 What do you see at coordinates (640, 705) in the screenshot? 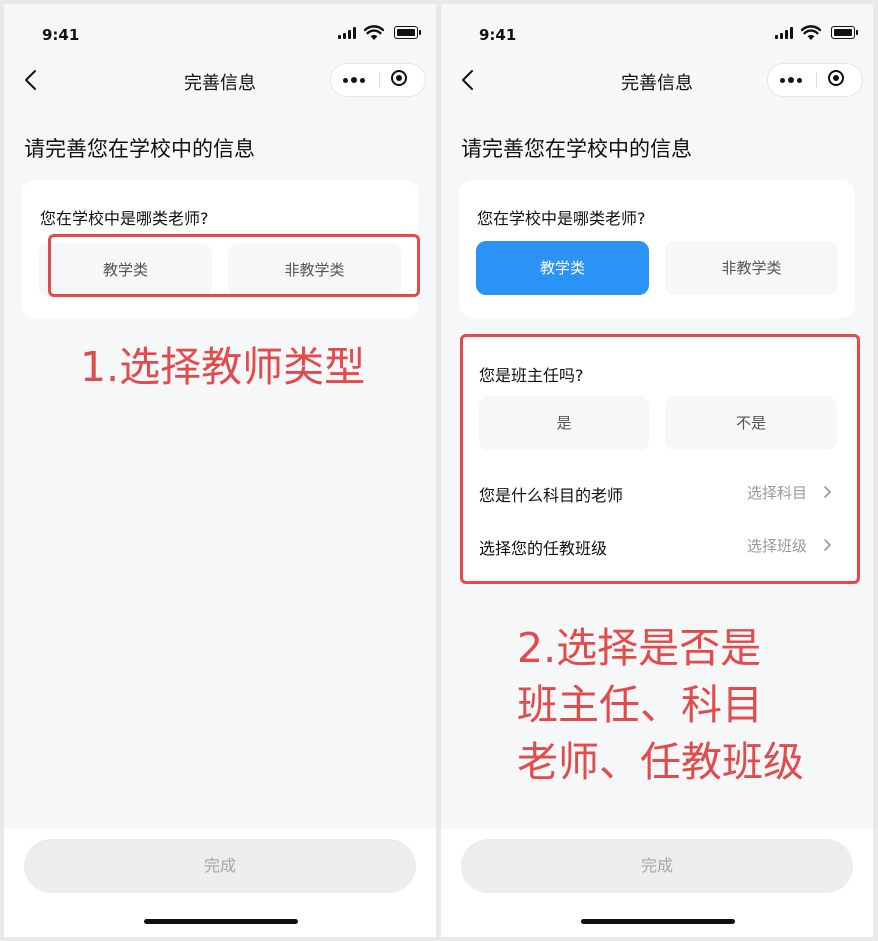
I see `annotation-line: 班主任、科目` at bounding box center [640, 705].